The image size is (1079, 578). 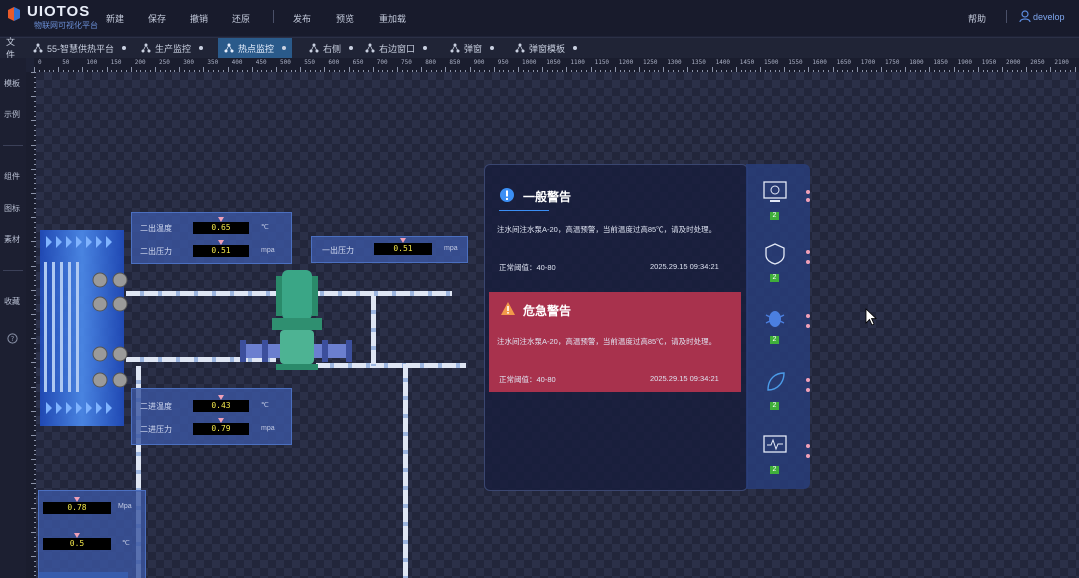 I want to click on tab-heating-platform: 55-智慧供热平台, so click(x=79, y=48).